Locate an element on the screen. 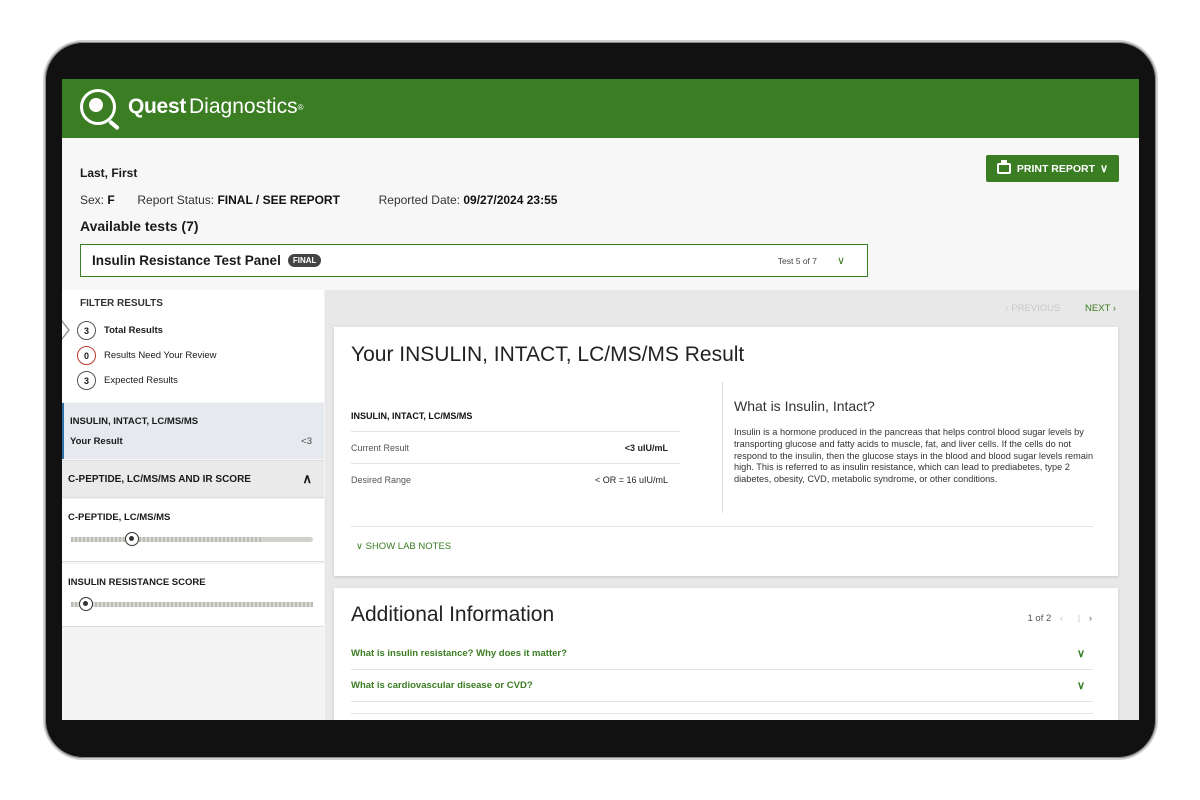 This screenshot has width=1200, height=800. sex-value: F is located at coordinates (111, 200).